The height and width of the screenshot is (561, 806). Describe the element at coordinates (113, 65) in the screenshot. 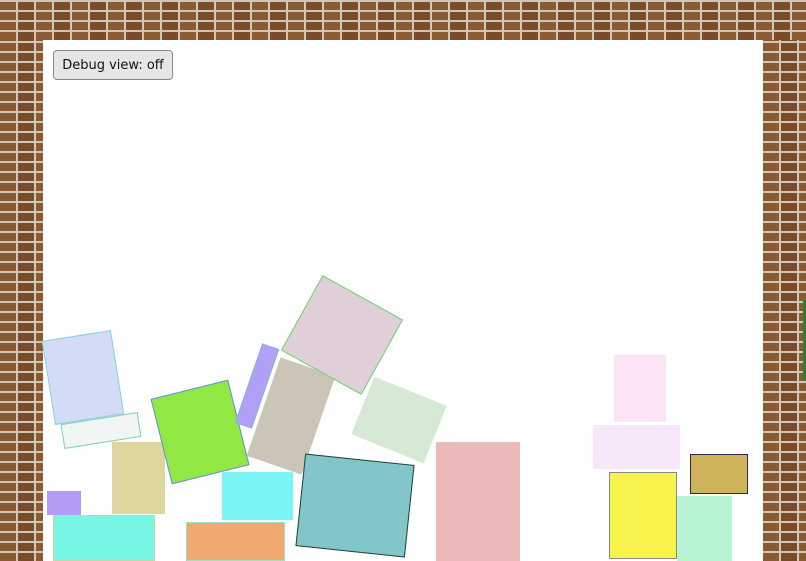

I see `debug-view-toggle-button: Debug view: off` at that location.